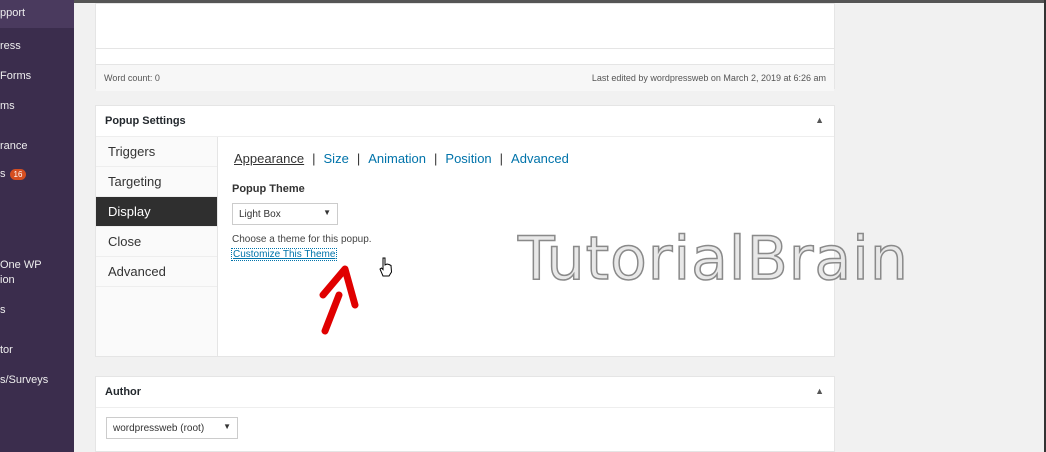  Describe the element at coordinates (6, 350) in the screenshot. I see `sidebar-item-editor: tor` at that location.